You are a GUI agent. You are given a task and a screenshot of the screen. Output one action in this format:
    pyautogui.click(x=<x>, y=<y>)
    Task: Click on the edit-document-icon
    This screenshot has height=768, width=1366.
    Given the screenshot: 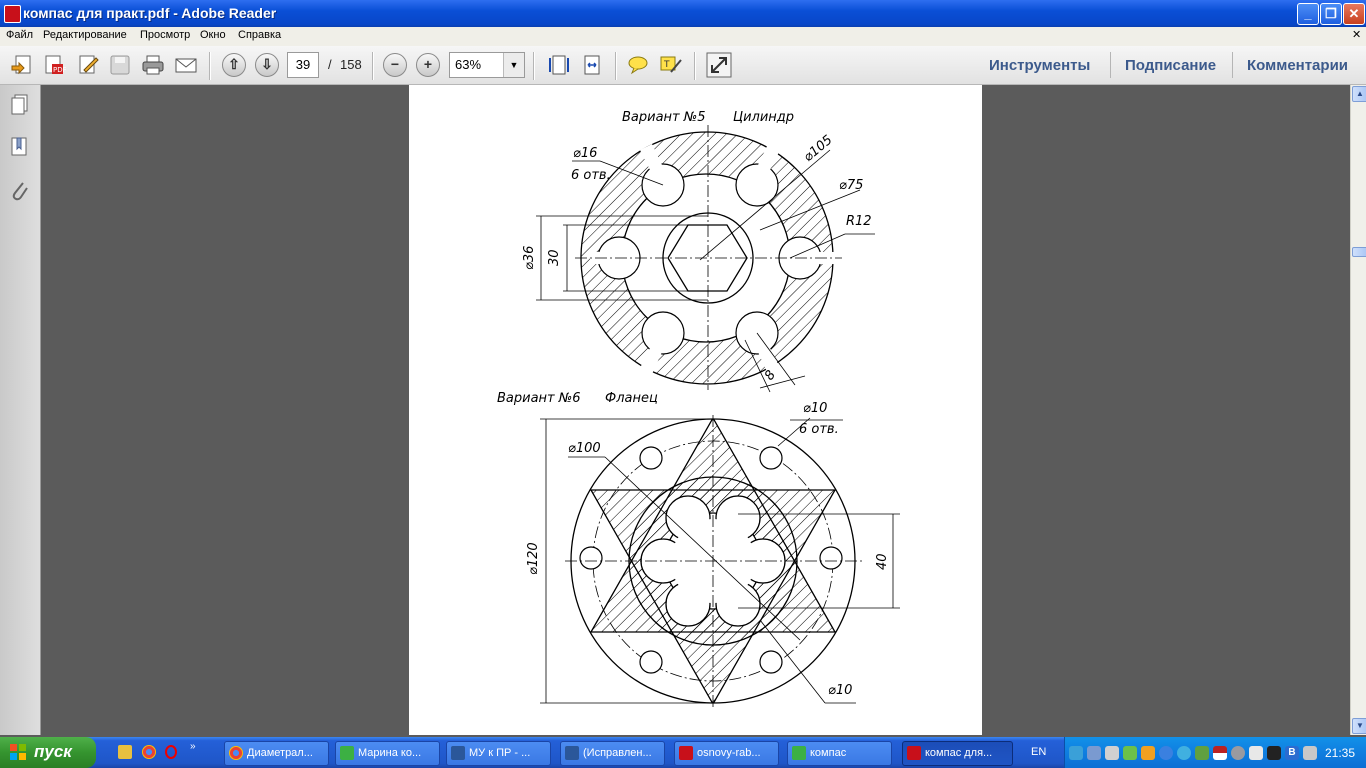 What is the action you would take?
    pyautogui.click(x=88, y=65)
    